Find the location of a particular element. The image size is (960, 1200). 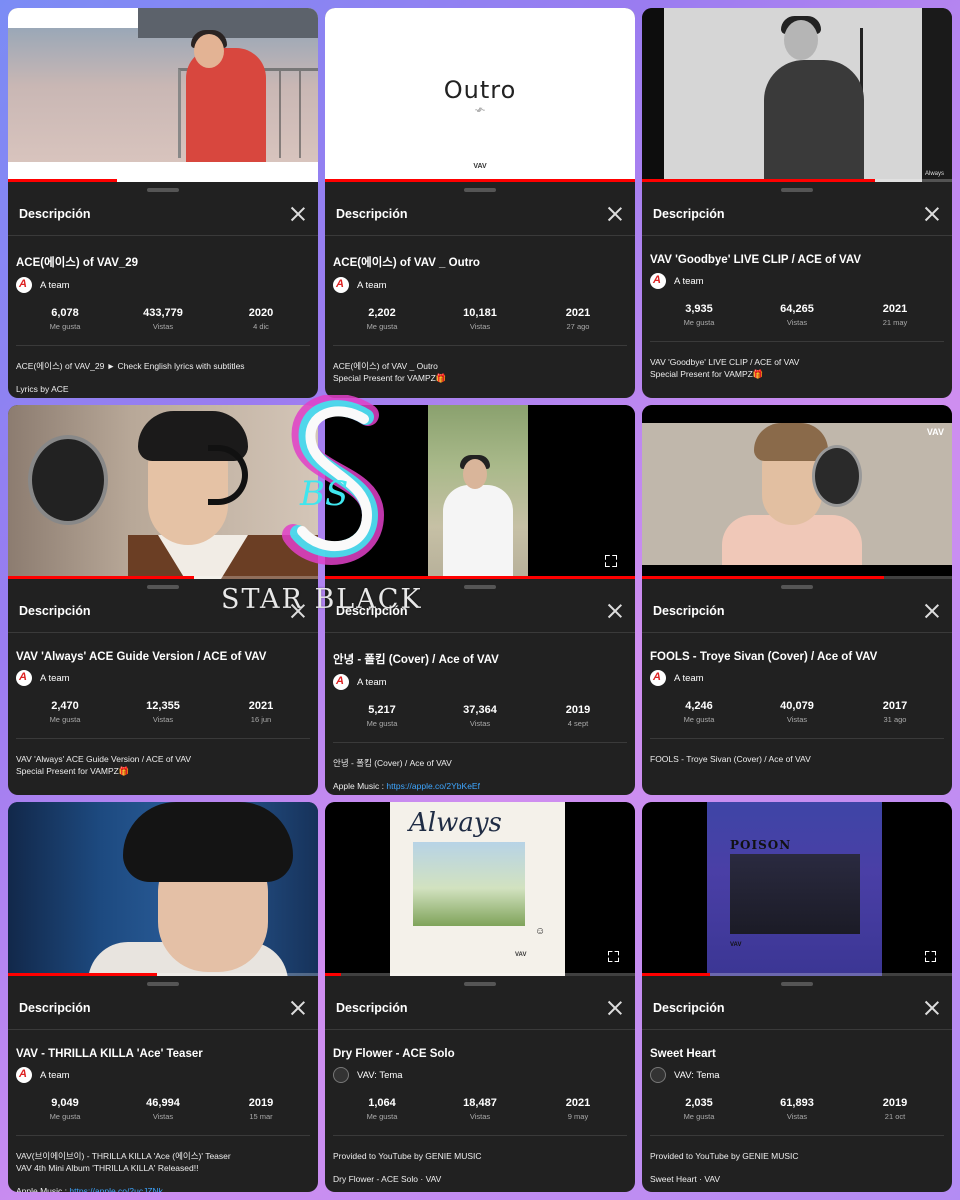

video-title: VAV - THRILLA KILLA 'Ace' Teaser is located at coordinates (109, 1054).